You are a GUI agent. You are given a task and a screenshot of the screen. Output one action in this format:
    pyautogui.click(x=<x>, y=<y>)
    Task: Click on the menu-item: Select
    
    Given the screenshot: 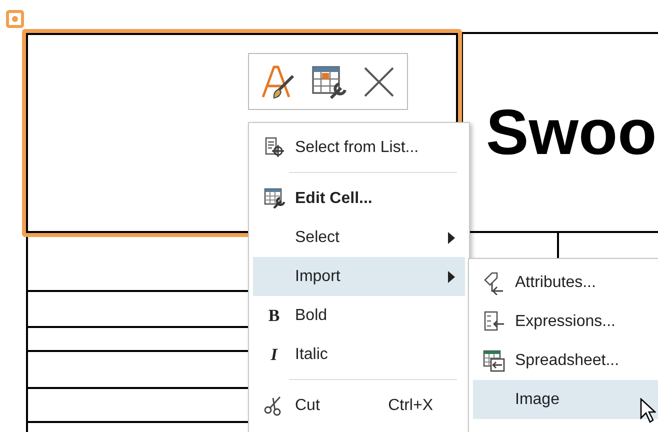 What is the action you would take?
    pyautogui.click(x=359, y=237)
    